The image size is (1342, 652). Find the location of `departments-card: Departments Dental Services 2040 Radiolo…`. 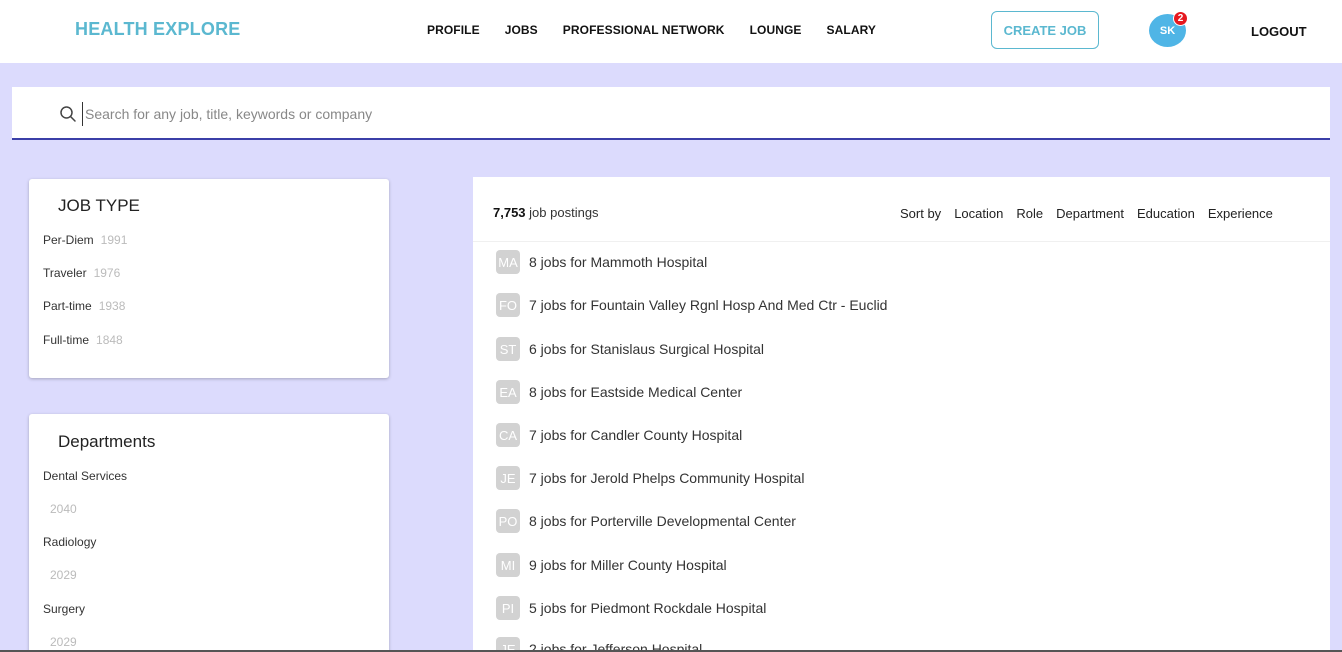

departments-card: Departments Dental Services 2040 Radiolo… is located at coordinates (209, 533).